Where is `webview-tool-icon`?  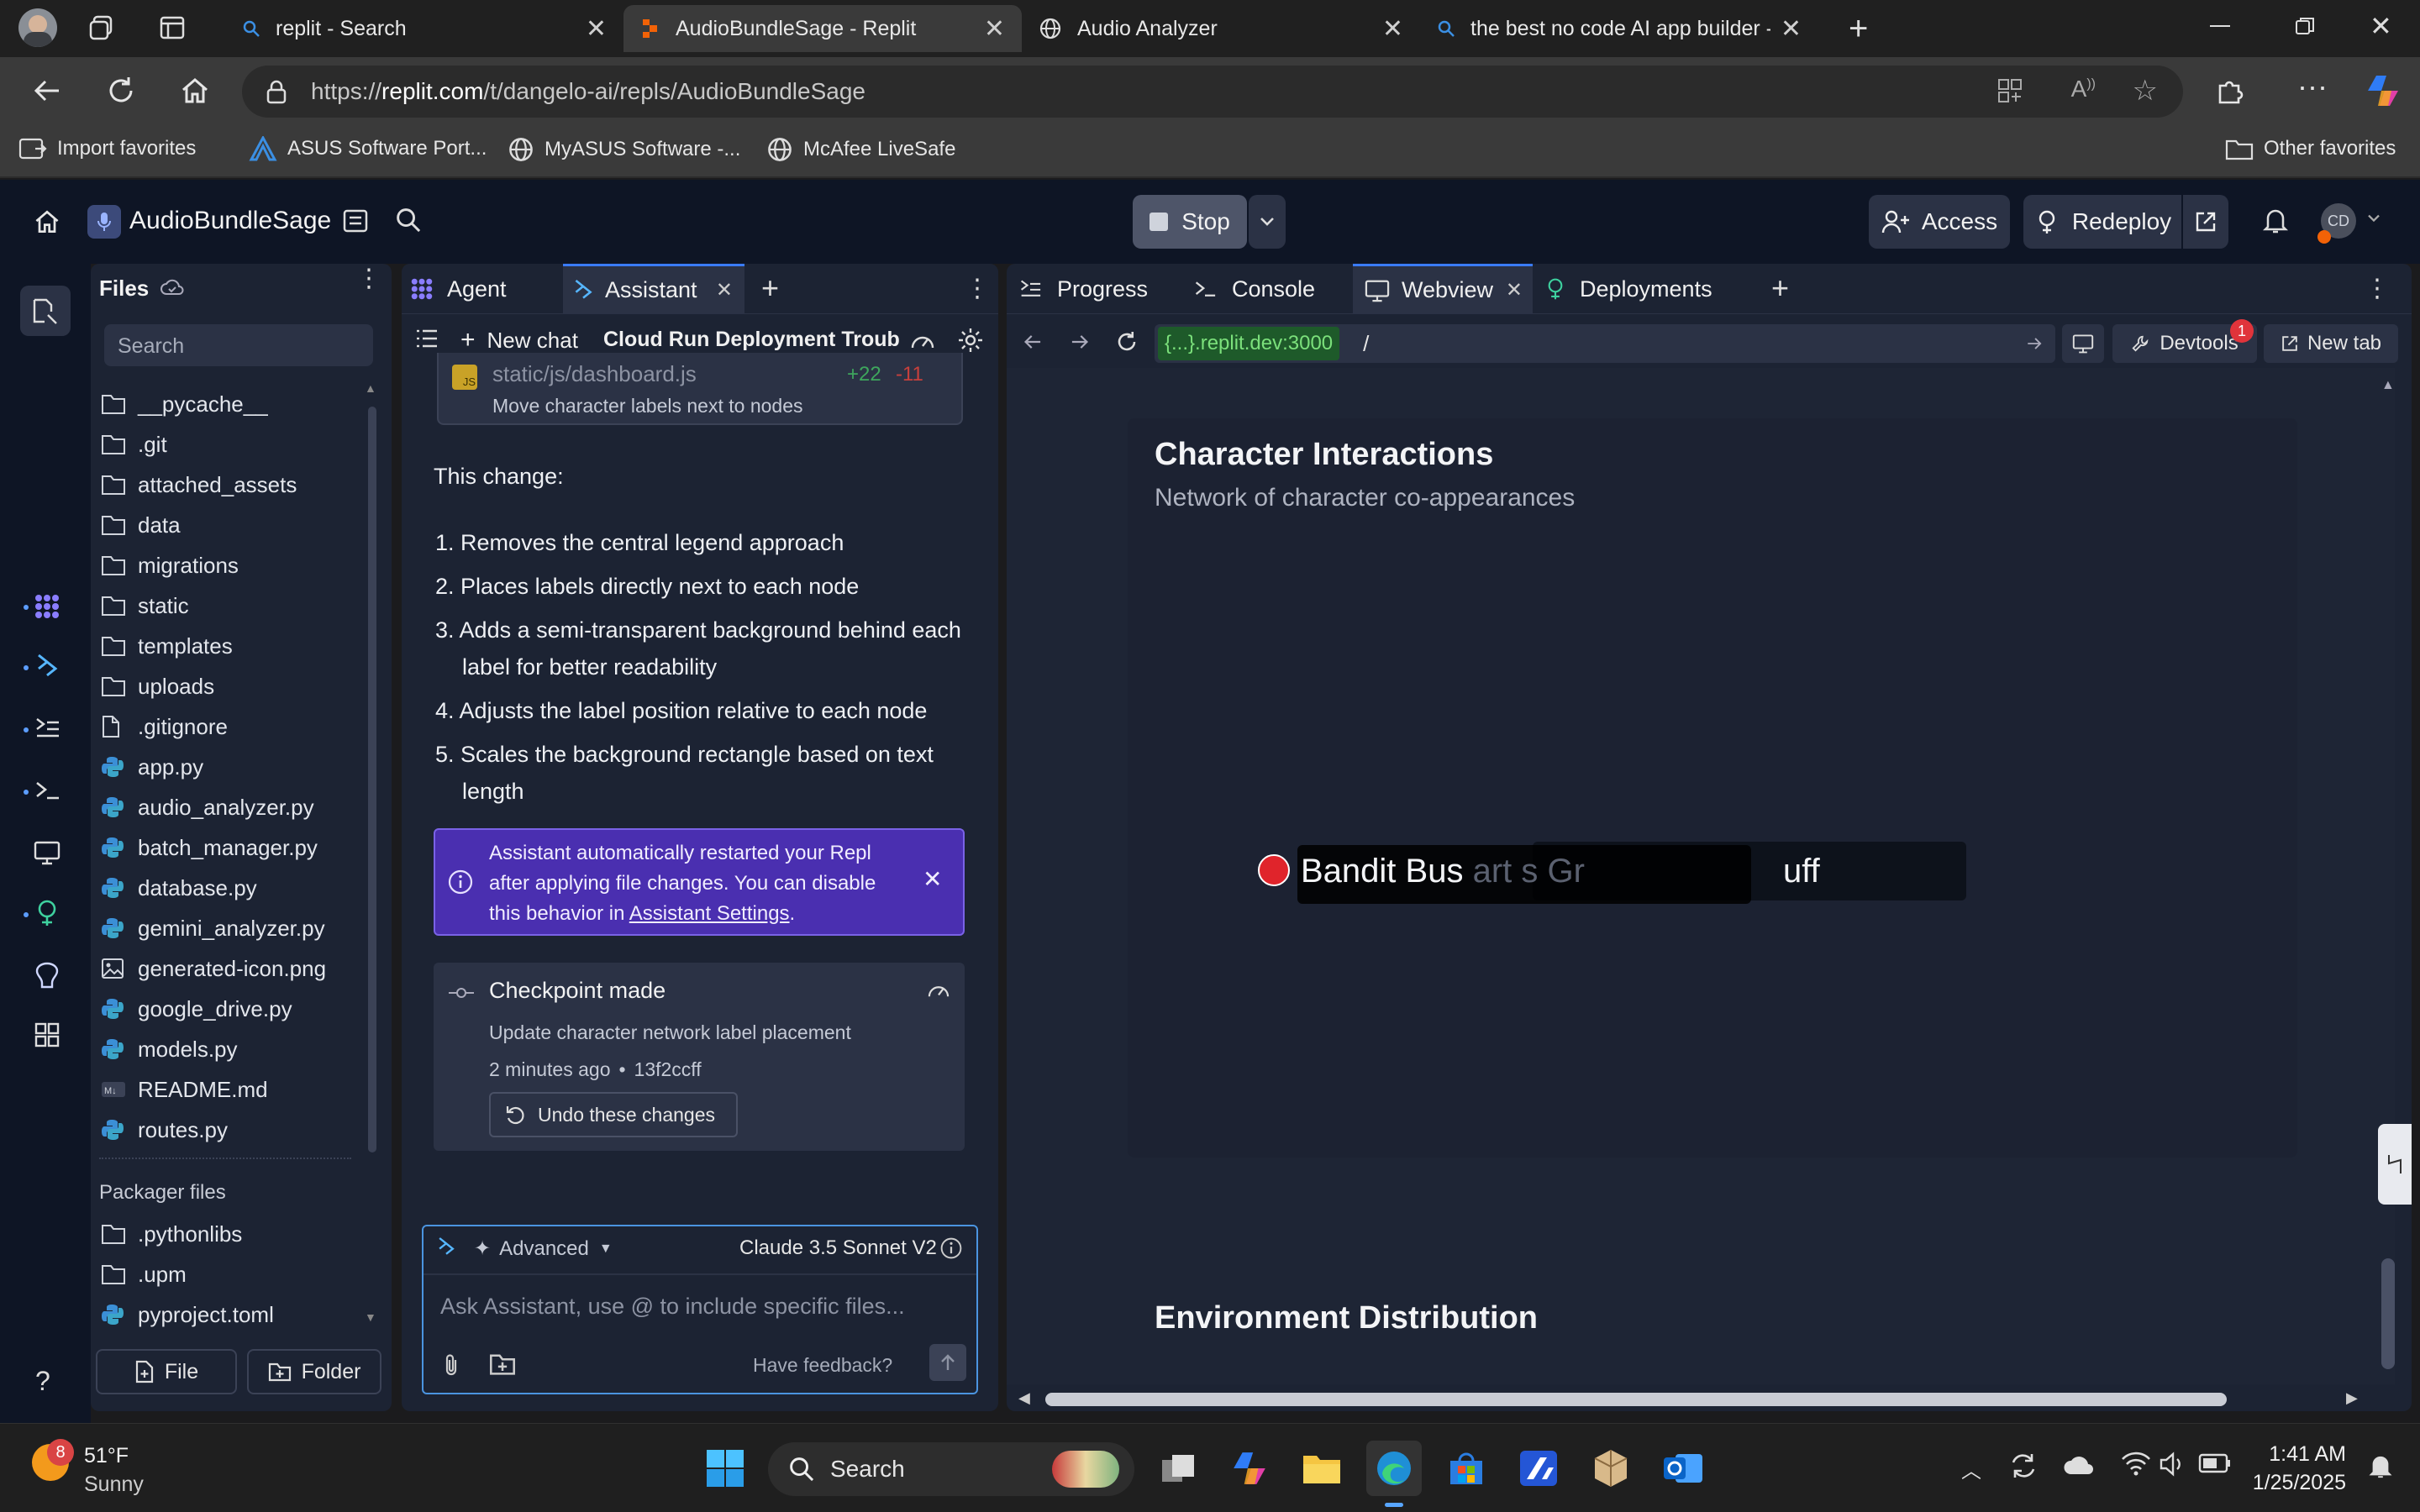
webview-tool-icon is located at coordinates (47, 852).